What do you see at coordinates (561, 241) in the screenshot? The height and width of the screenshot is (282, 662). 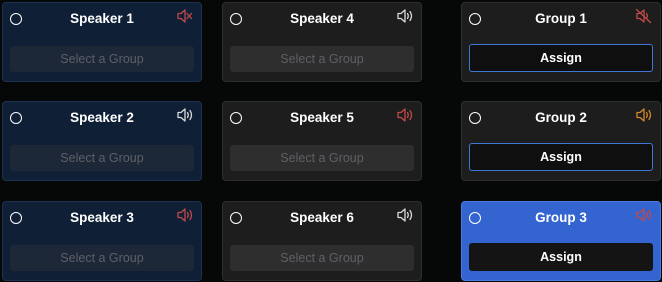 I see `group-card-3: Group 3 Assign` at bounding box center [561, 241].